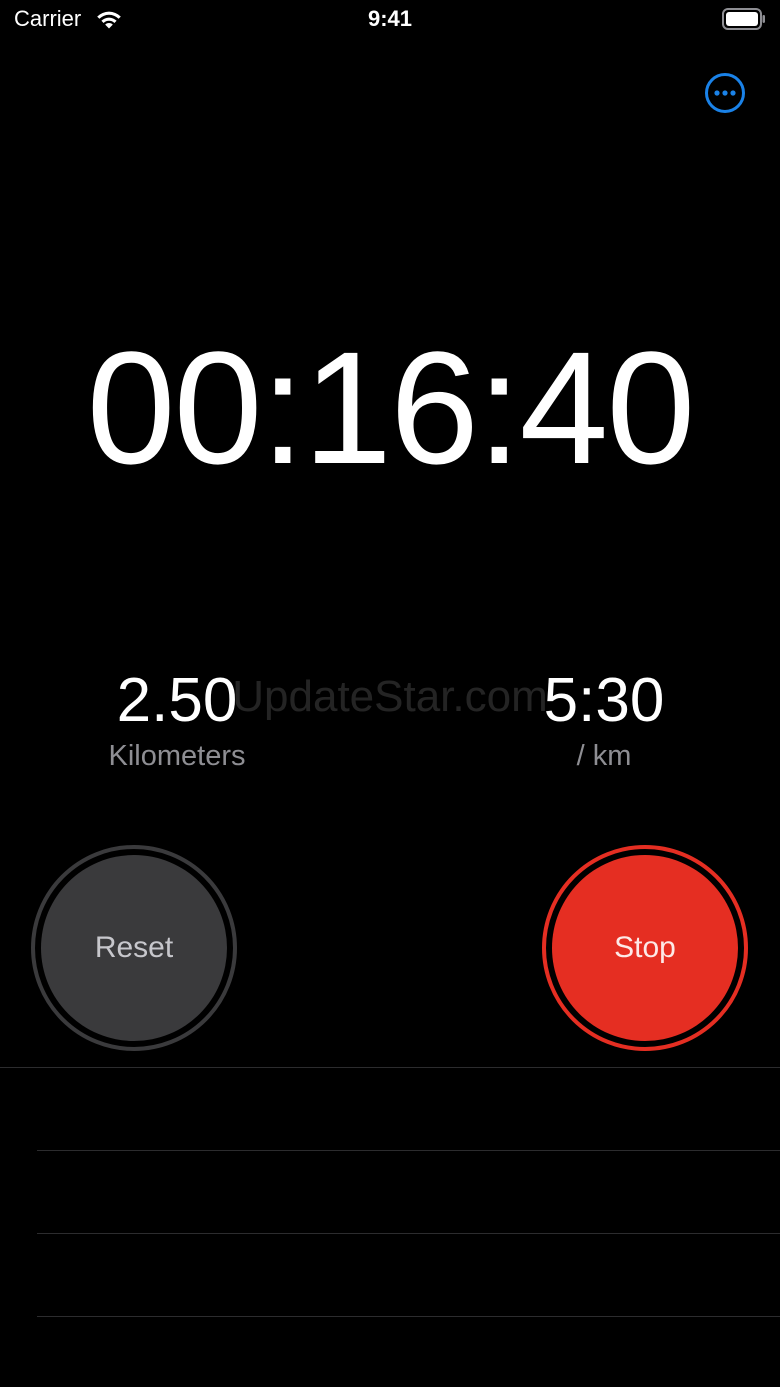  I want to click on distance-stat: 2.50 Kilometers, so click(177, 720).